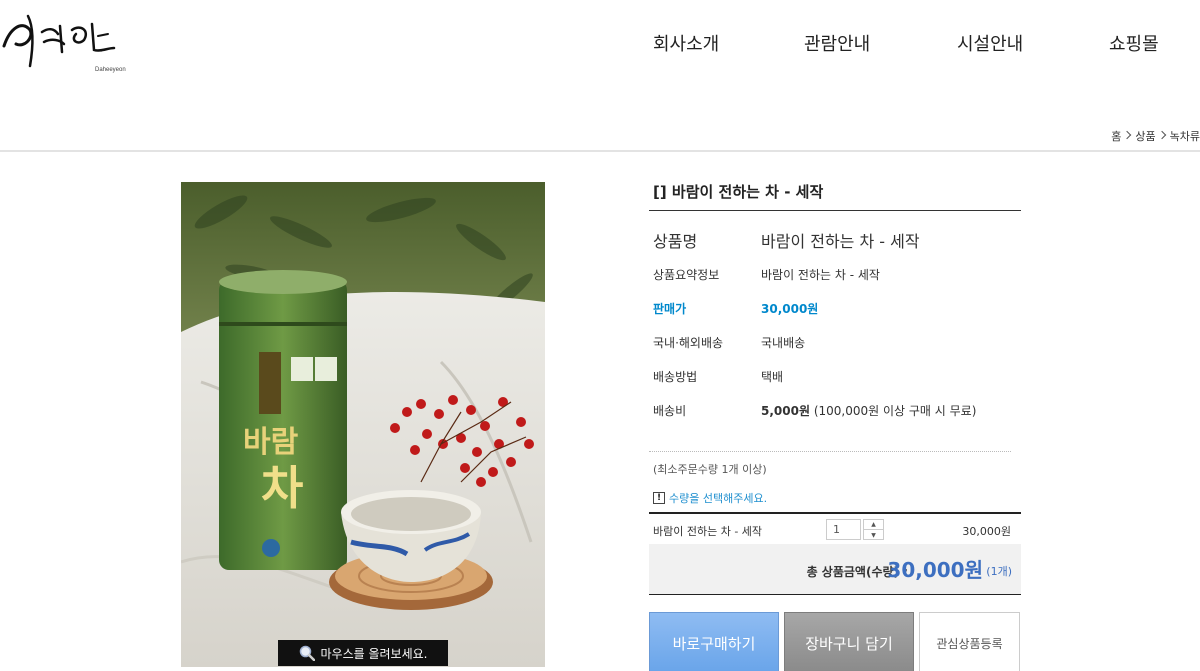 The image size is (1200, 671). Describe the element at coordinates (785, 411) in the screenshot. I see `shipping-fee-amount: 5,000원` at that location.